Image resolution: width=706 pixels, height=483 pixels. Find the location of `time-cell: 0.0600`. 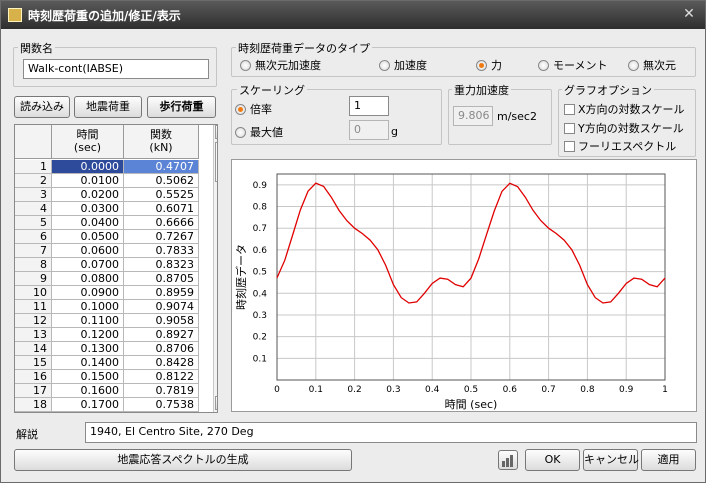

time-cell: 0.0600 is located at coordinates (88, 251).